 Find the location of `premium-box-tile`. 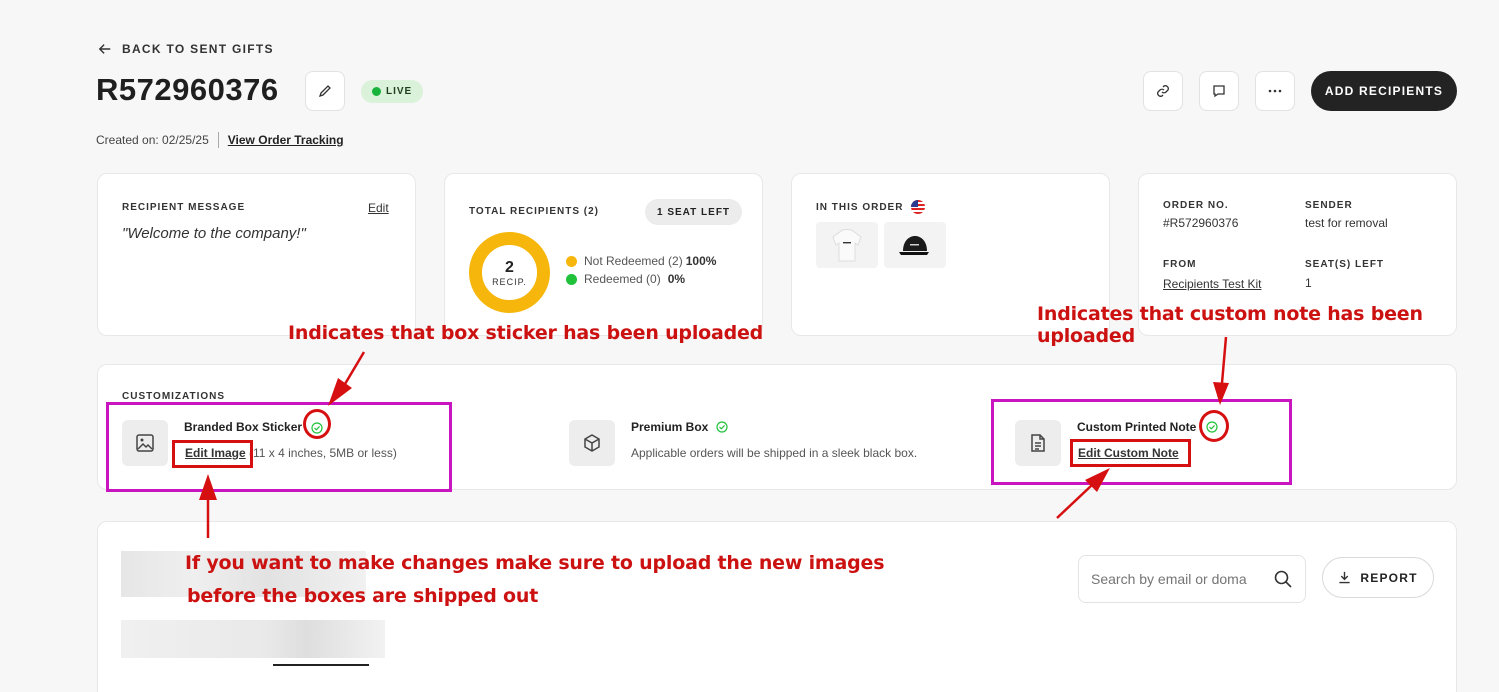

premium-box-tile is located at coordinates (592, 443).